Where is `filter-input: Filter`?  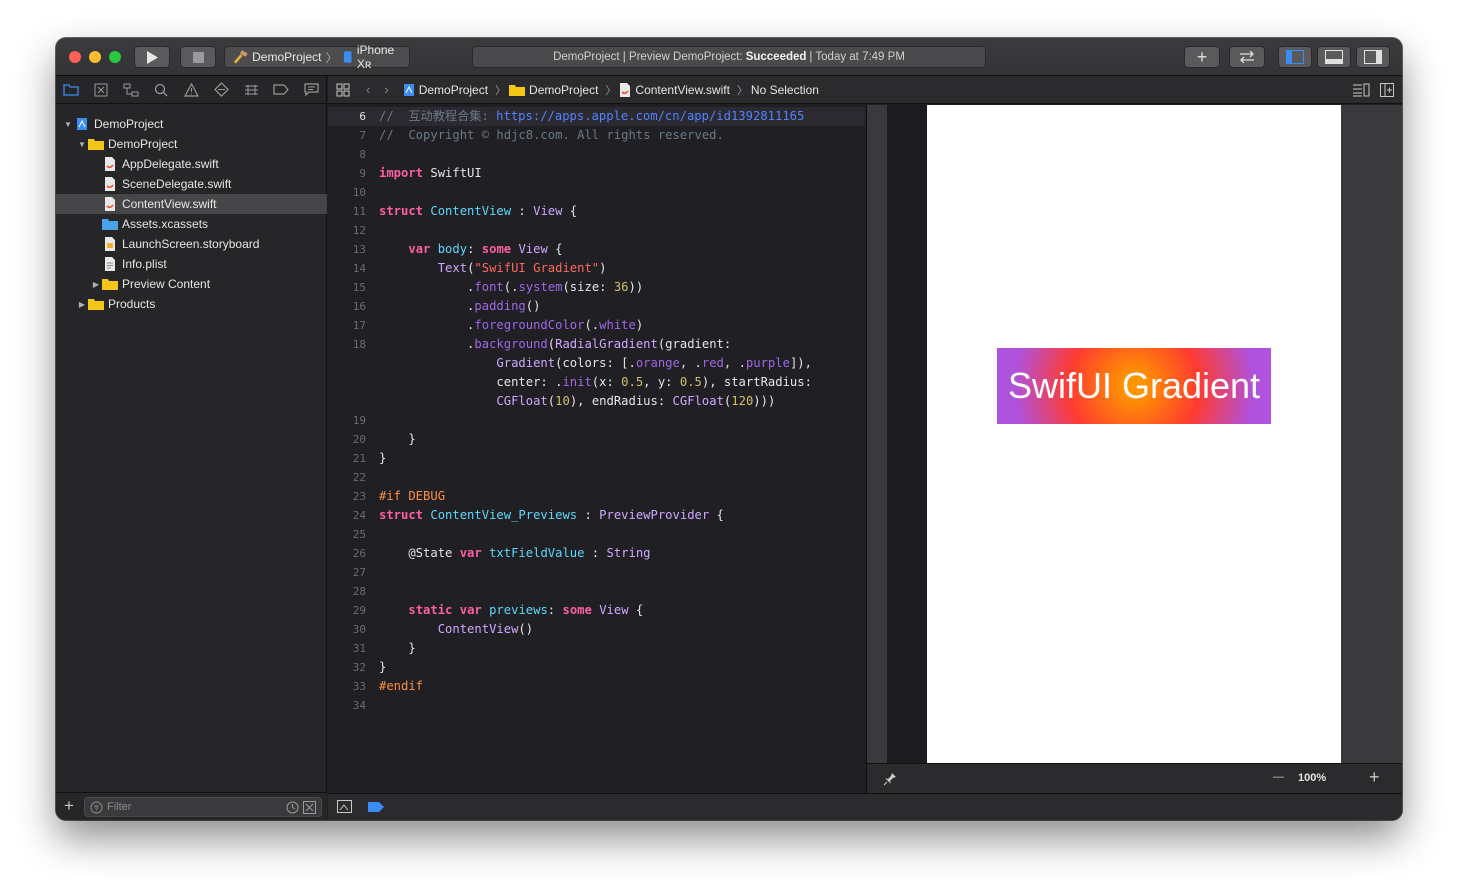 filter-input: Filter is located at coordinates (203, 807).